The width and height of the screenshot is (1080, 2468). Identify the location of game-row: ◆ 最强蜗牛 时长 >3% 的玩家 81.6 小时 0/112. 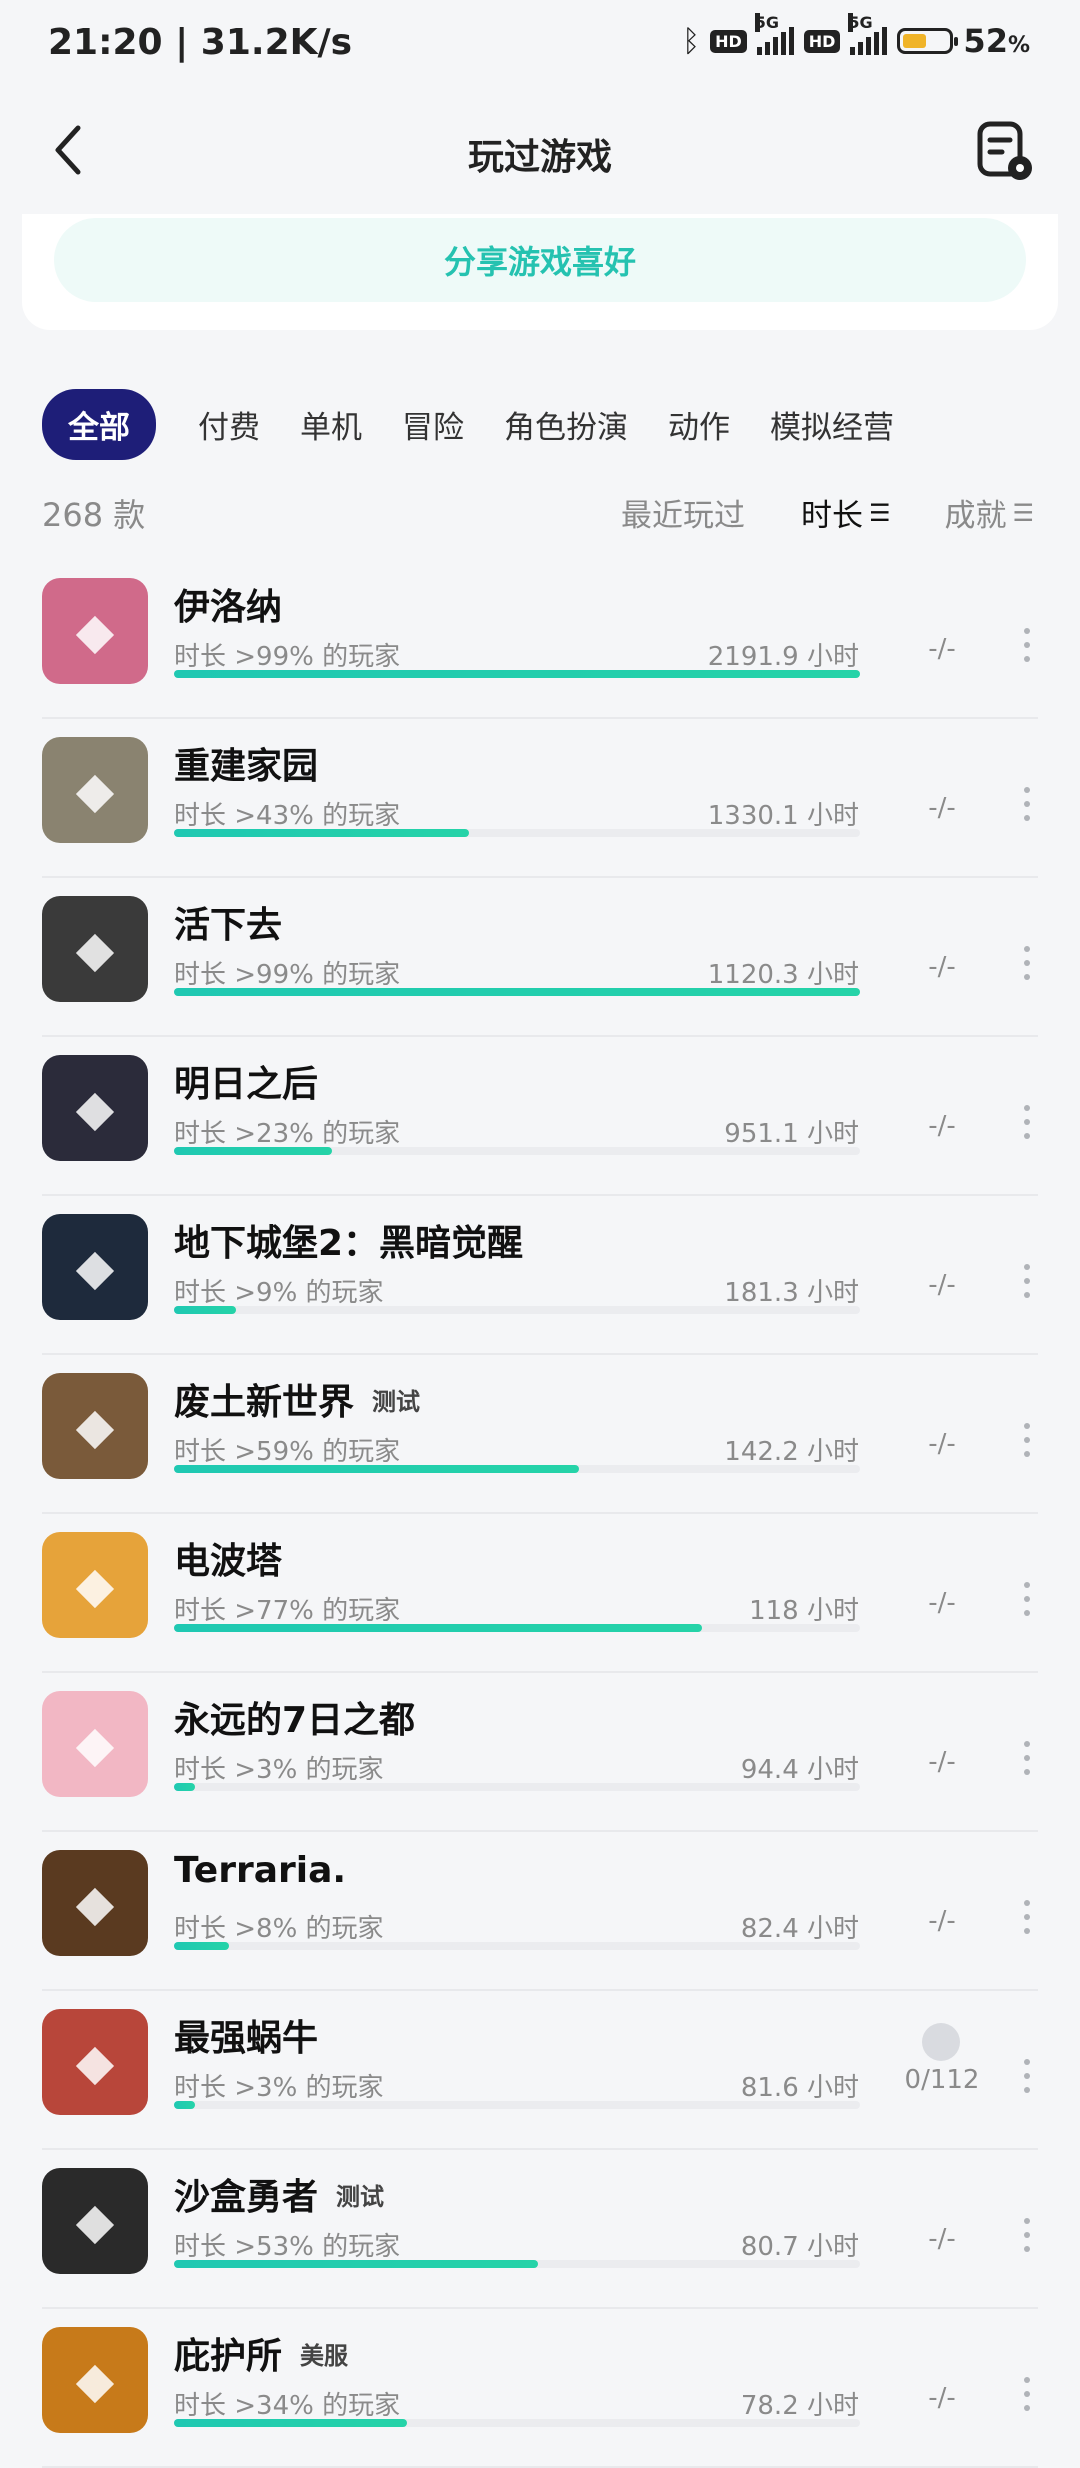
(540, 2070).